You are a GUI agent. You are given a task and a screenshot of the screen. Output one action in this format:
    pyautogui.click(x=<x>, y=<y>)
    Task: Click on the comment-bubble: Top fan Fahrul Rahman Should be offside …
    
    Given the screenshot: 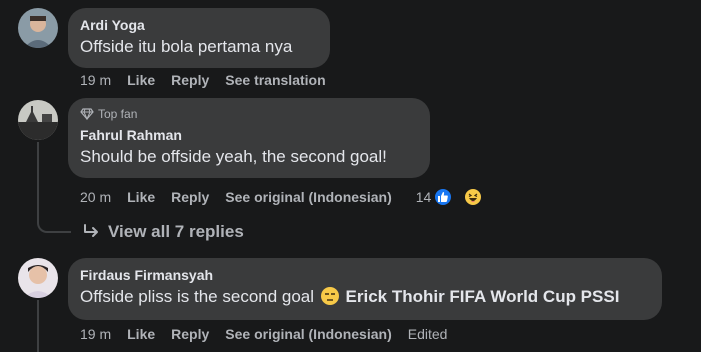 What is the action you would take?
    pyautogui.click(x=249, y=138)
    